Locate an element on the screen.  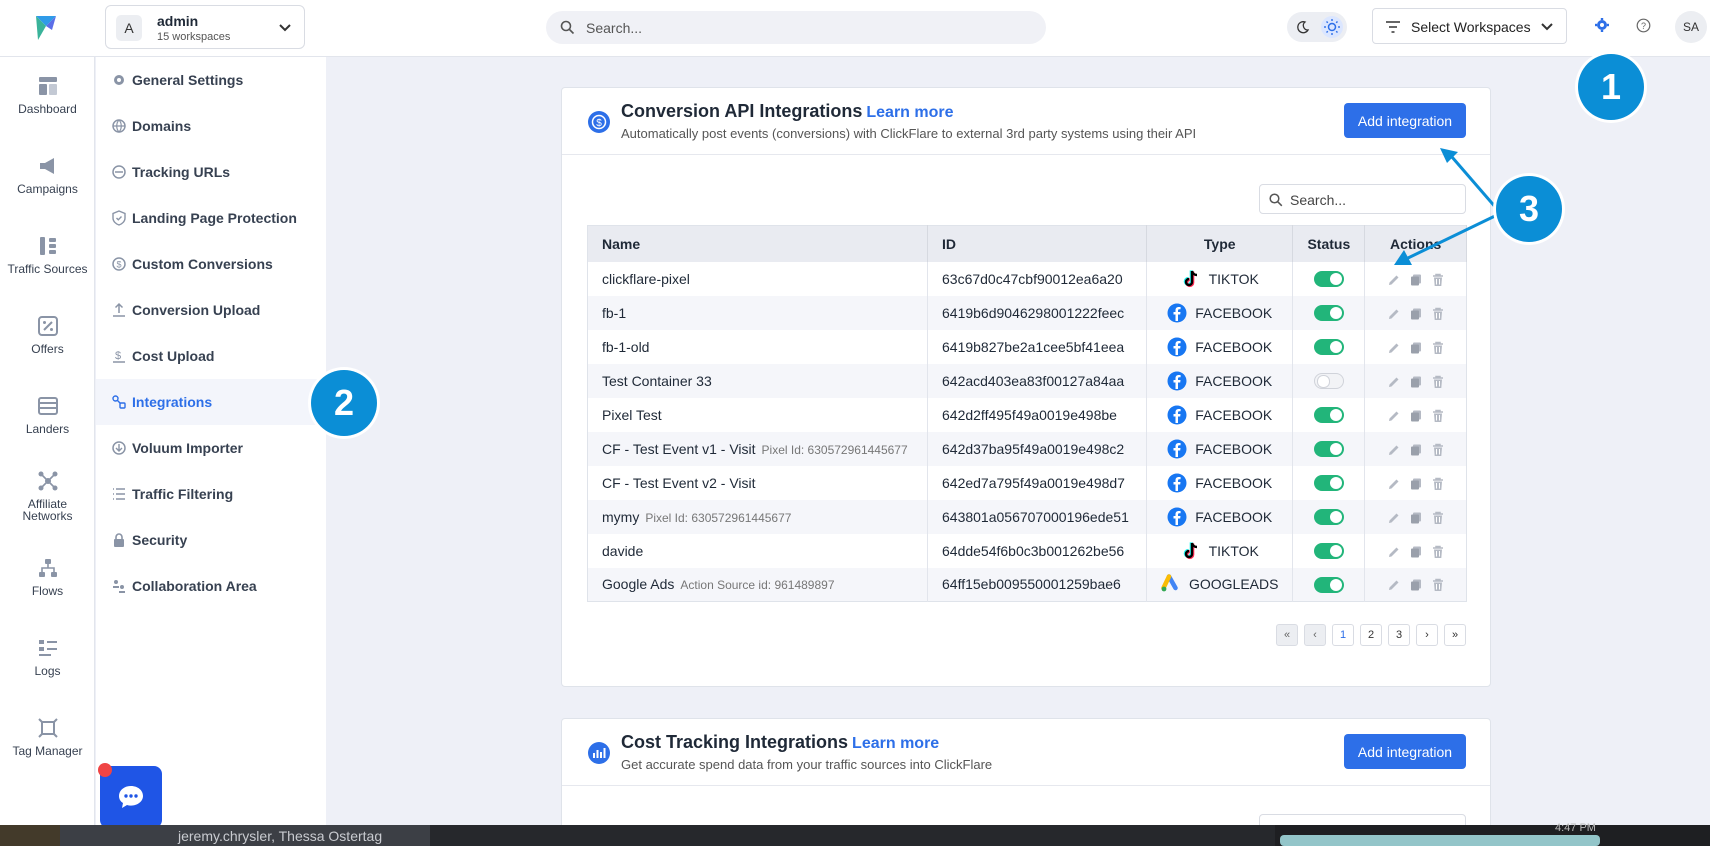
page-2-button: 2 is located at coordinates (1371, 635).